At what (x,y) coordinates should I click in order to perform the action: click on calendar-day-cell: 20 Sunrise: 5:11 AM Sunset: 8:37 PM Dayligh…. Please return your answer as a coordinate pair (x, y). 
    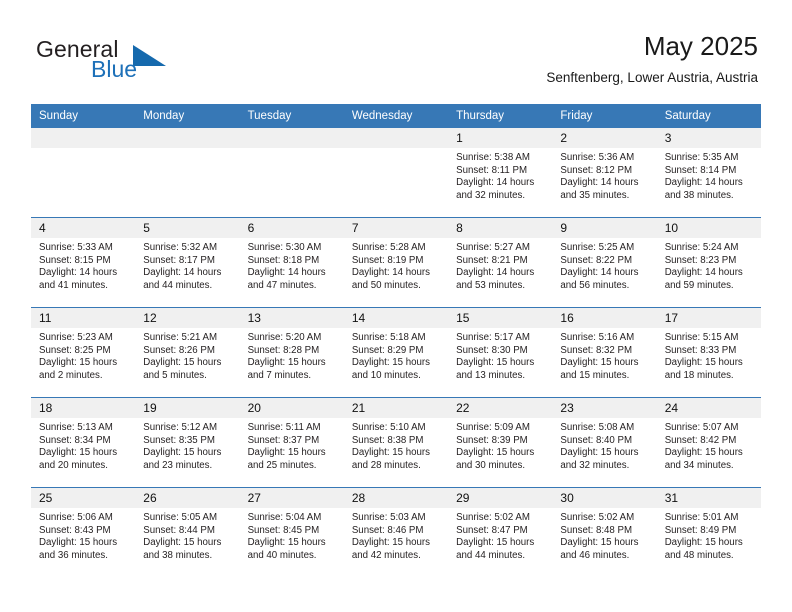
    Looking at the image, I should click on (291, 442).